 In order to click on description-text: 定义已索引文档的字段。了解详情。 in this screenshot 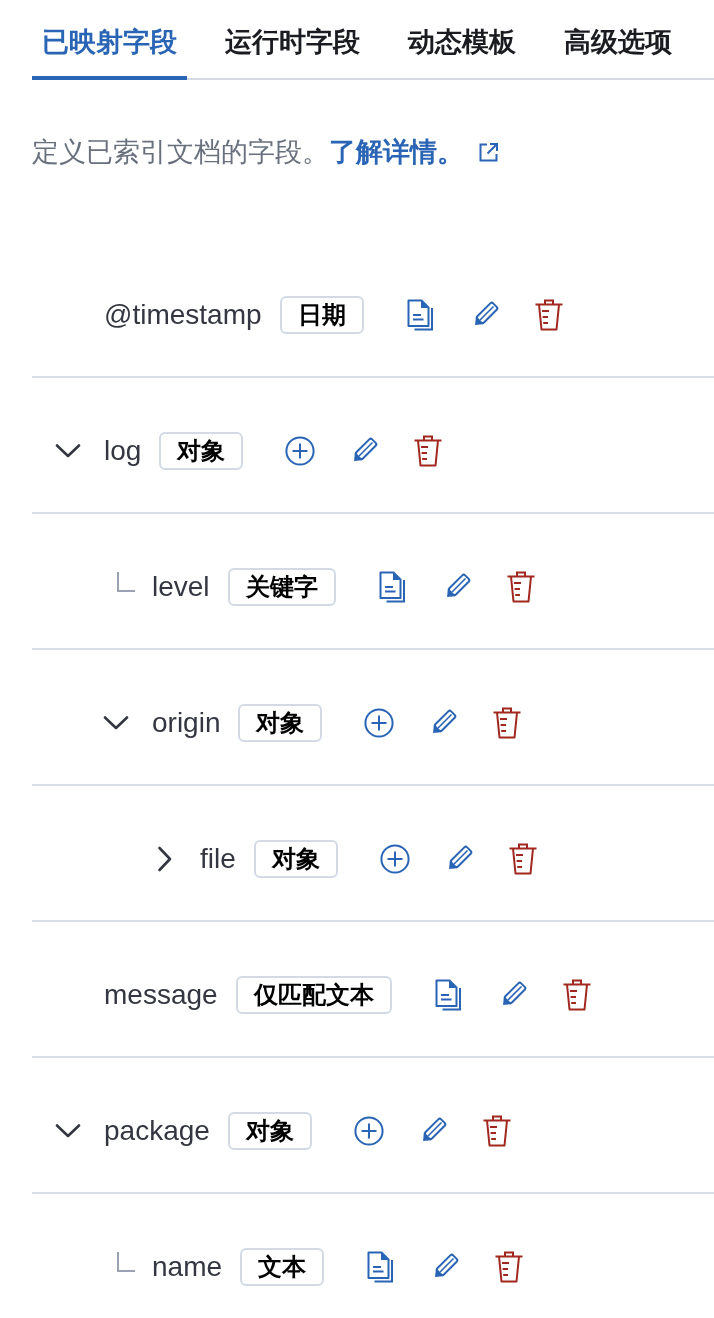, I will do `click(373, 152)`.